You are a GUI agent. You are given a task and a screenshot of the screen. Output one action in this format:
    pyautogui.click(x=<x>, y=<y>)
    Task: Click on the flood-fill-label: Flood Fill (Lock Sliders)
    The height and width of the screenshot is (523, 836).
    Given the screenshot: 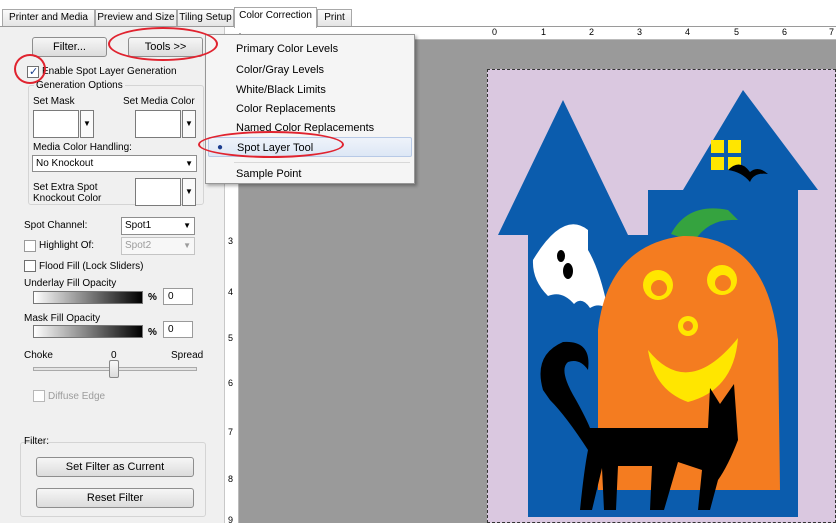 What is the action you would take?
    pyautogui.click(x=91, y=266)
    